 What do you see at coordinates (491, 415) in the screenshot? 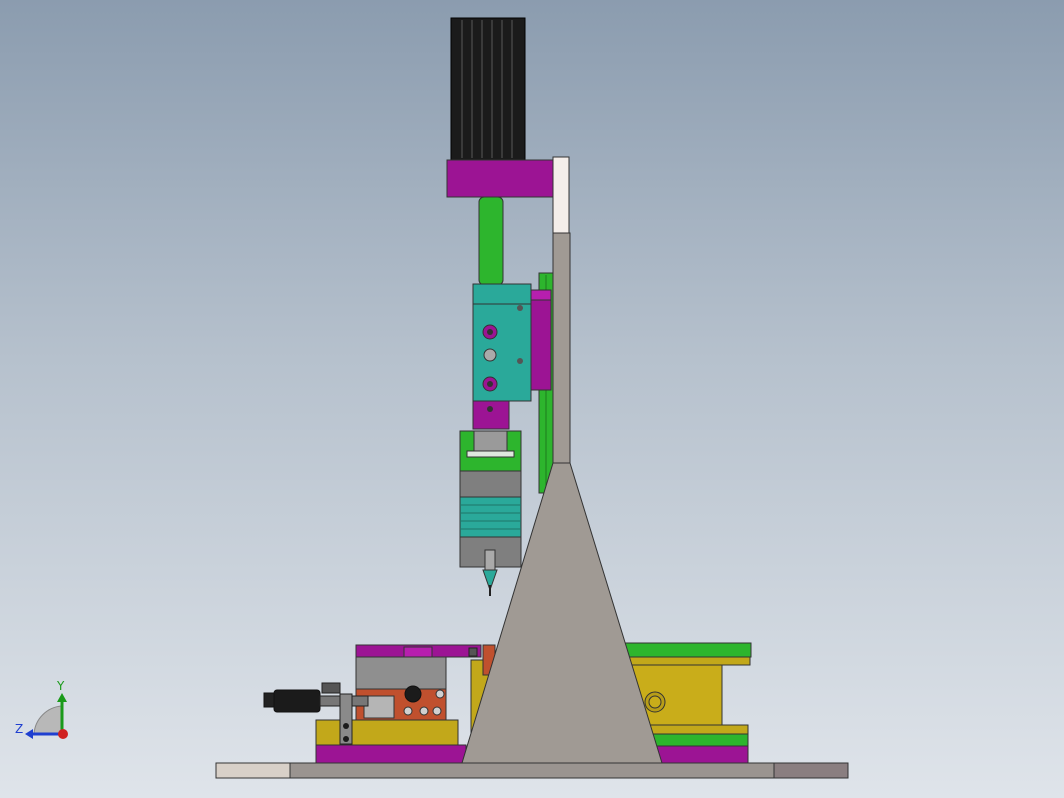
I see `tool-adaptor` at bounding box center [491, 415].